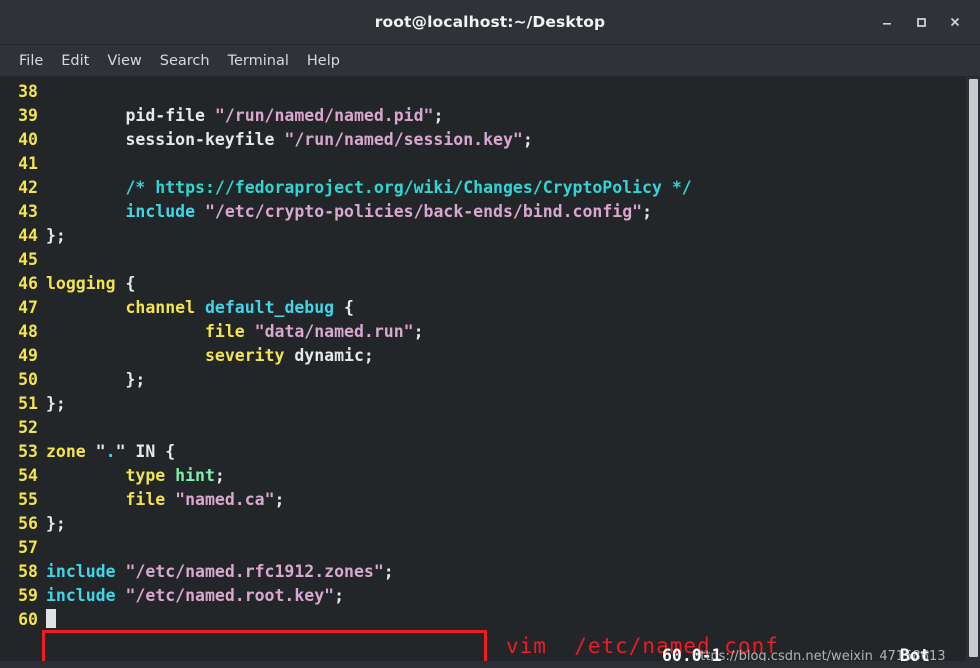 The width and height of the screenshot is (980, 668). I want to click on line-number: 45, so click(28, 259).